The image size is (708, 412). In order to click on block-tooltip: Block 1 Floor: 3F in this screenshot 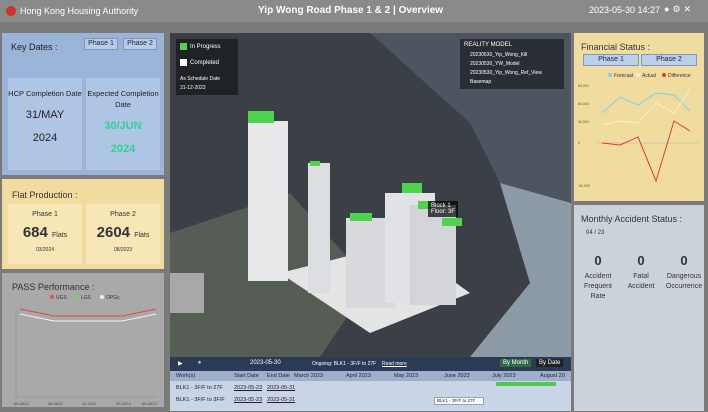, I will do `click(443, 209)`.